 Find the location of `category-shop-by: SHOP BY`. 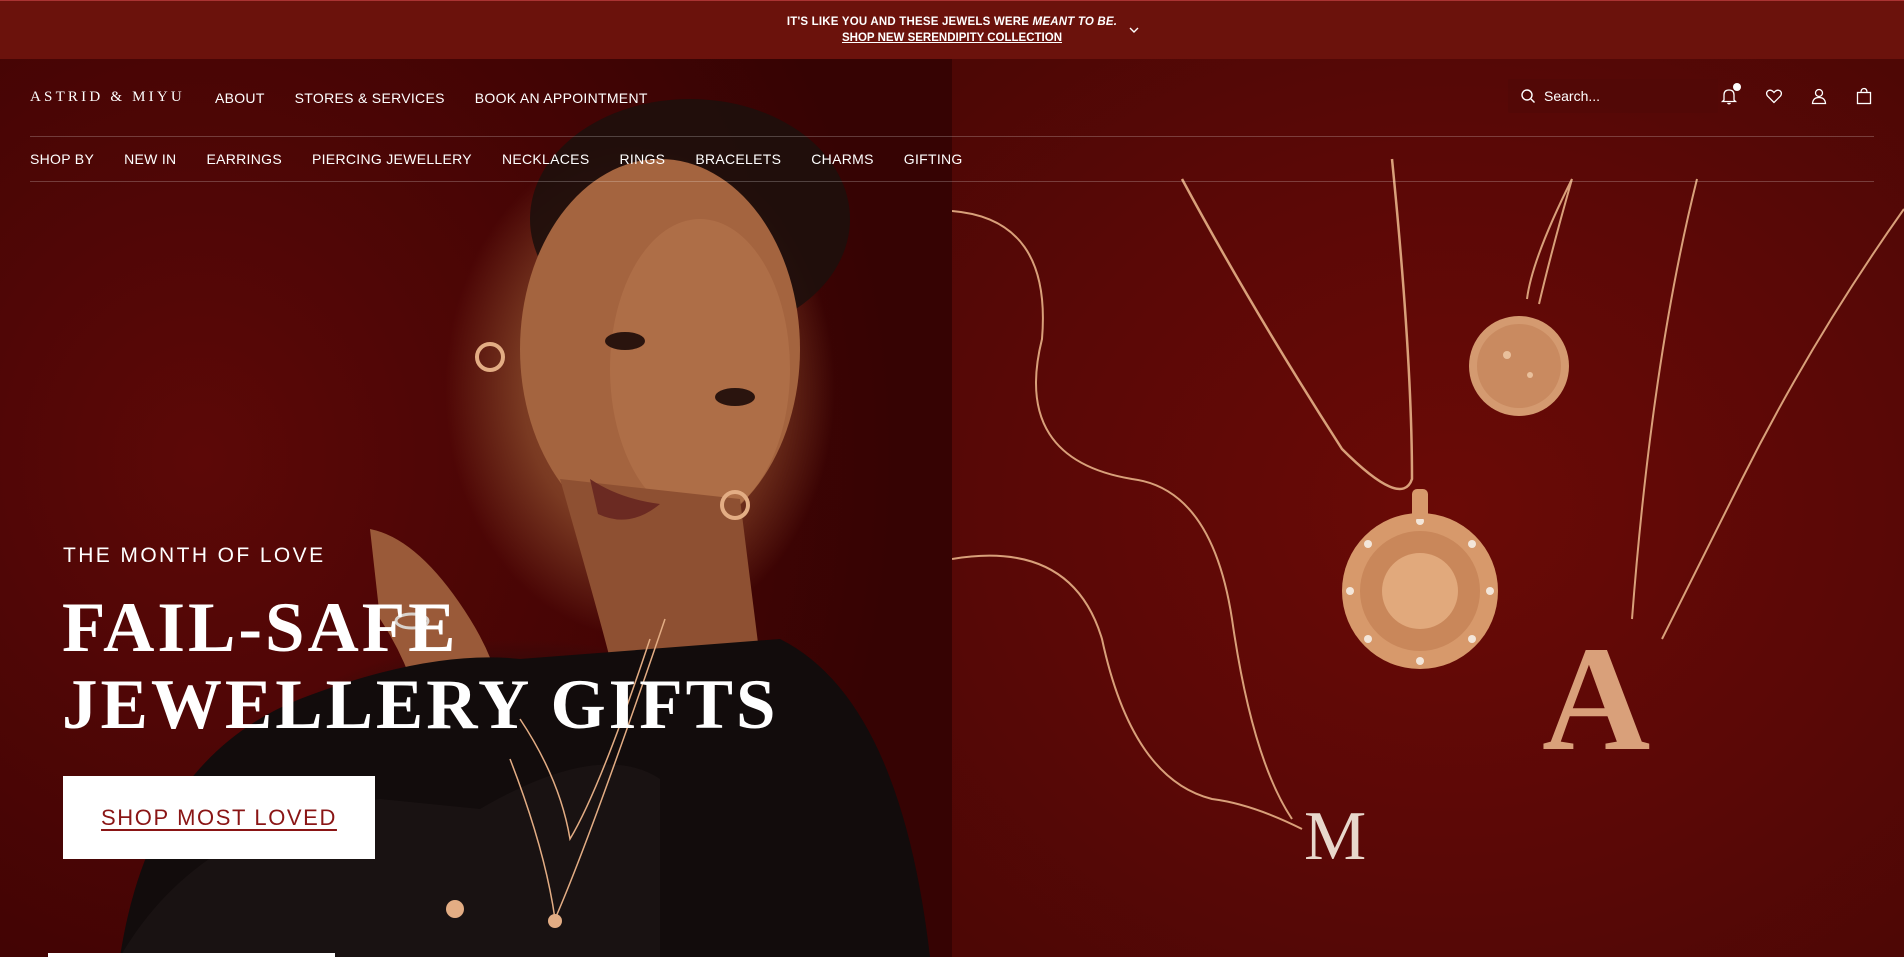

category-shop-by: SHOP BY is located at coordinates (62, 159).